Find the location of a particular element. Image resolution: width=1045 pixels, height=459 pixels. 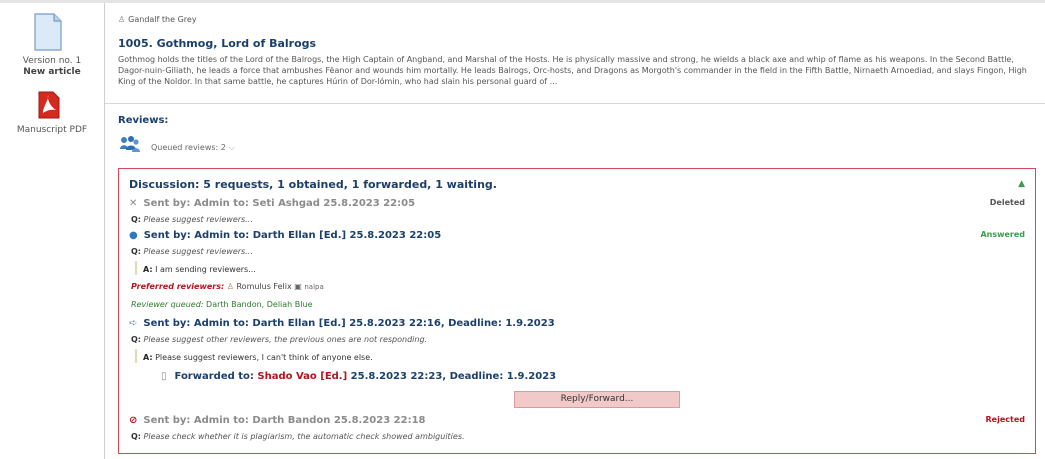

delete-x-icon: ✕ is located at coordinates (133, 203).